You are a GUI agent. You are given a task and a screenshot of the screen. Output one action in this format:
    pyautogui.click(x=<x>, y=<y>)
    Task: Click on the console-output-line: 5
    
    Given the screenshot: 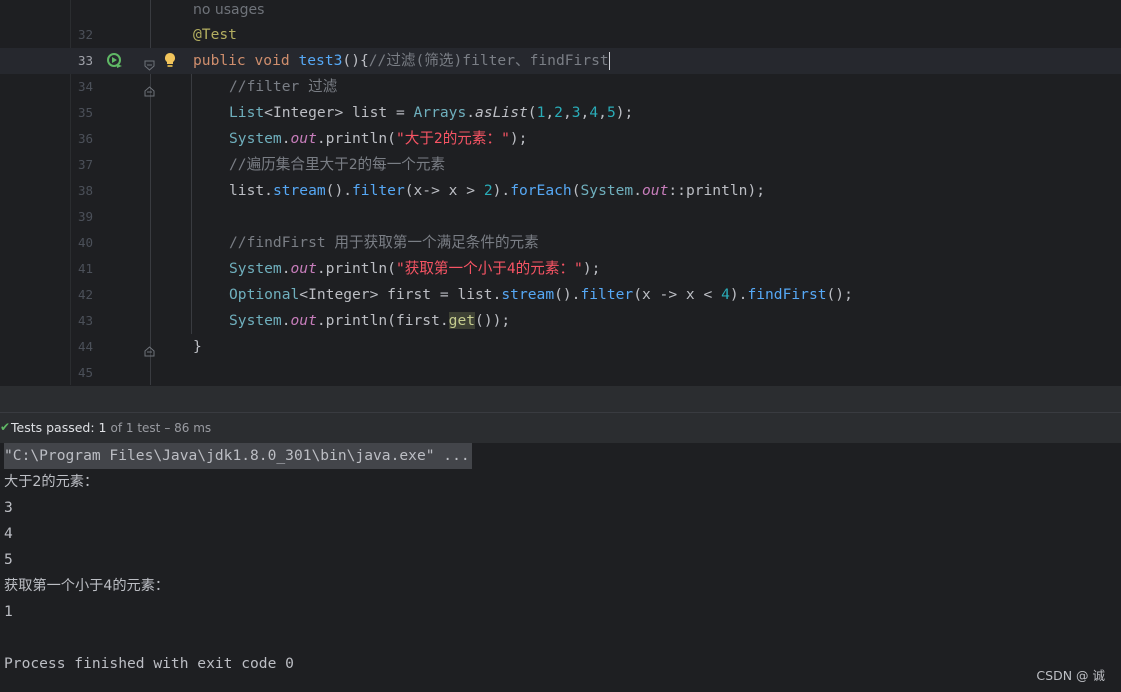 What is the action you would take?
    pyautogui.click(x=8, y=559)
    